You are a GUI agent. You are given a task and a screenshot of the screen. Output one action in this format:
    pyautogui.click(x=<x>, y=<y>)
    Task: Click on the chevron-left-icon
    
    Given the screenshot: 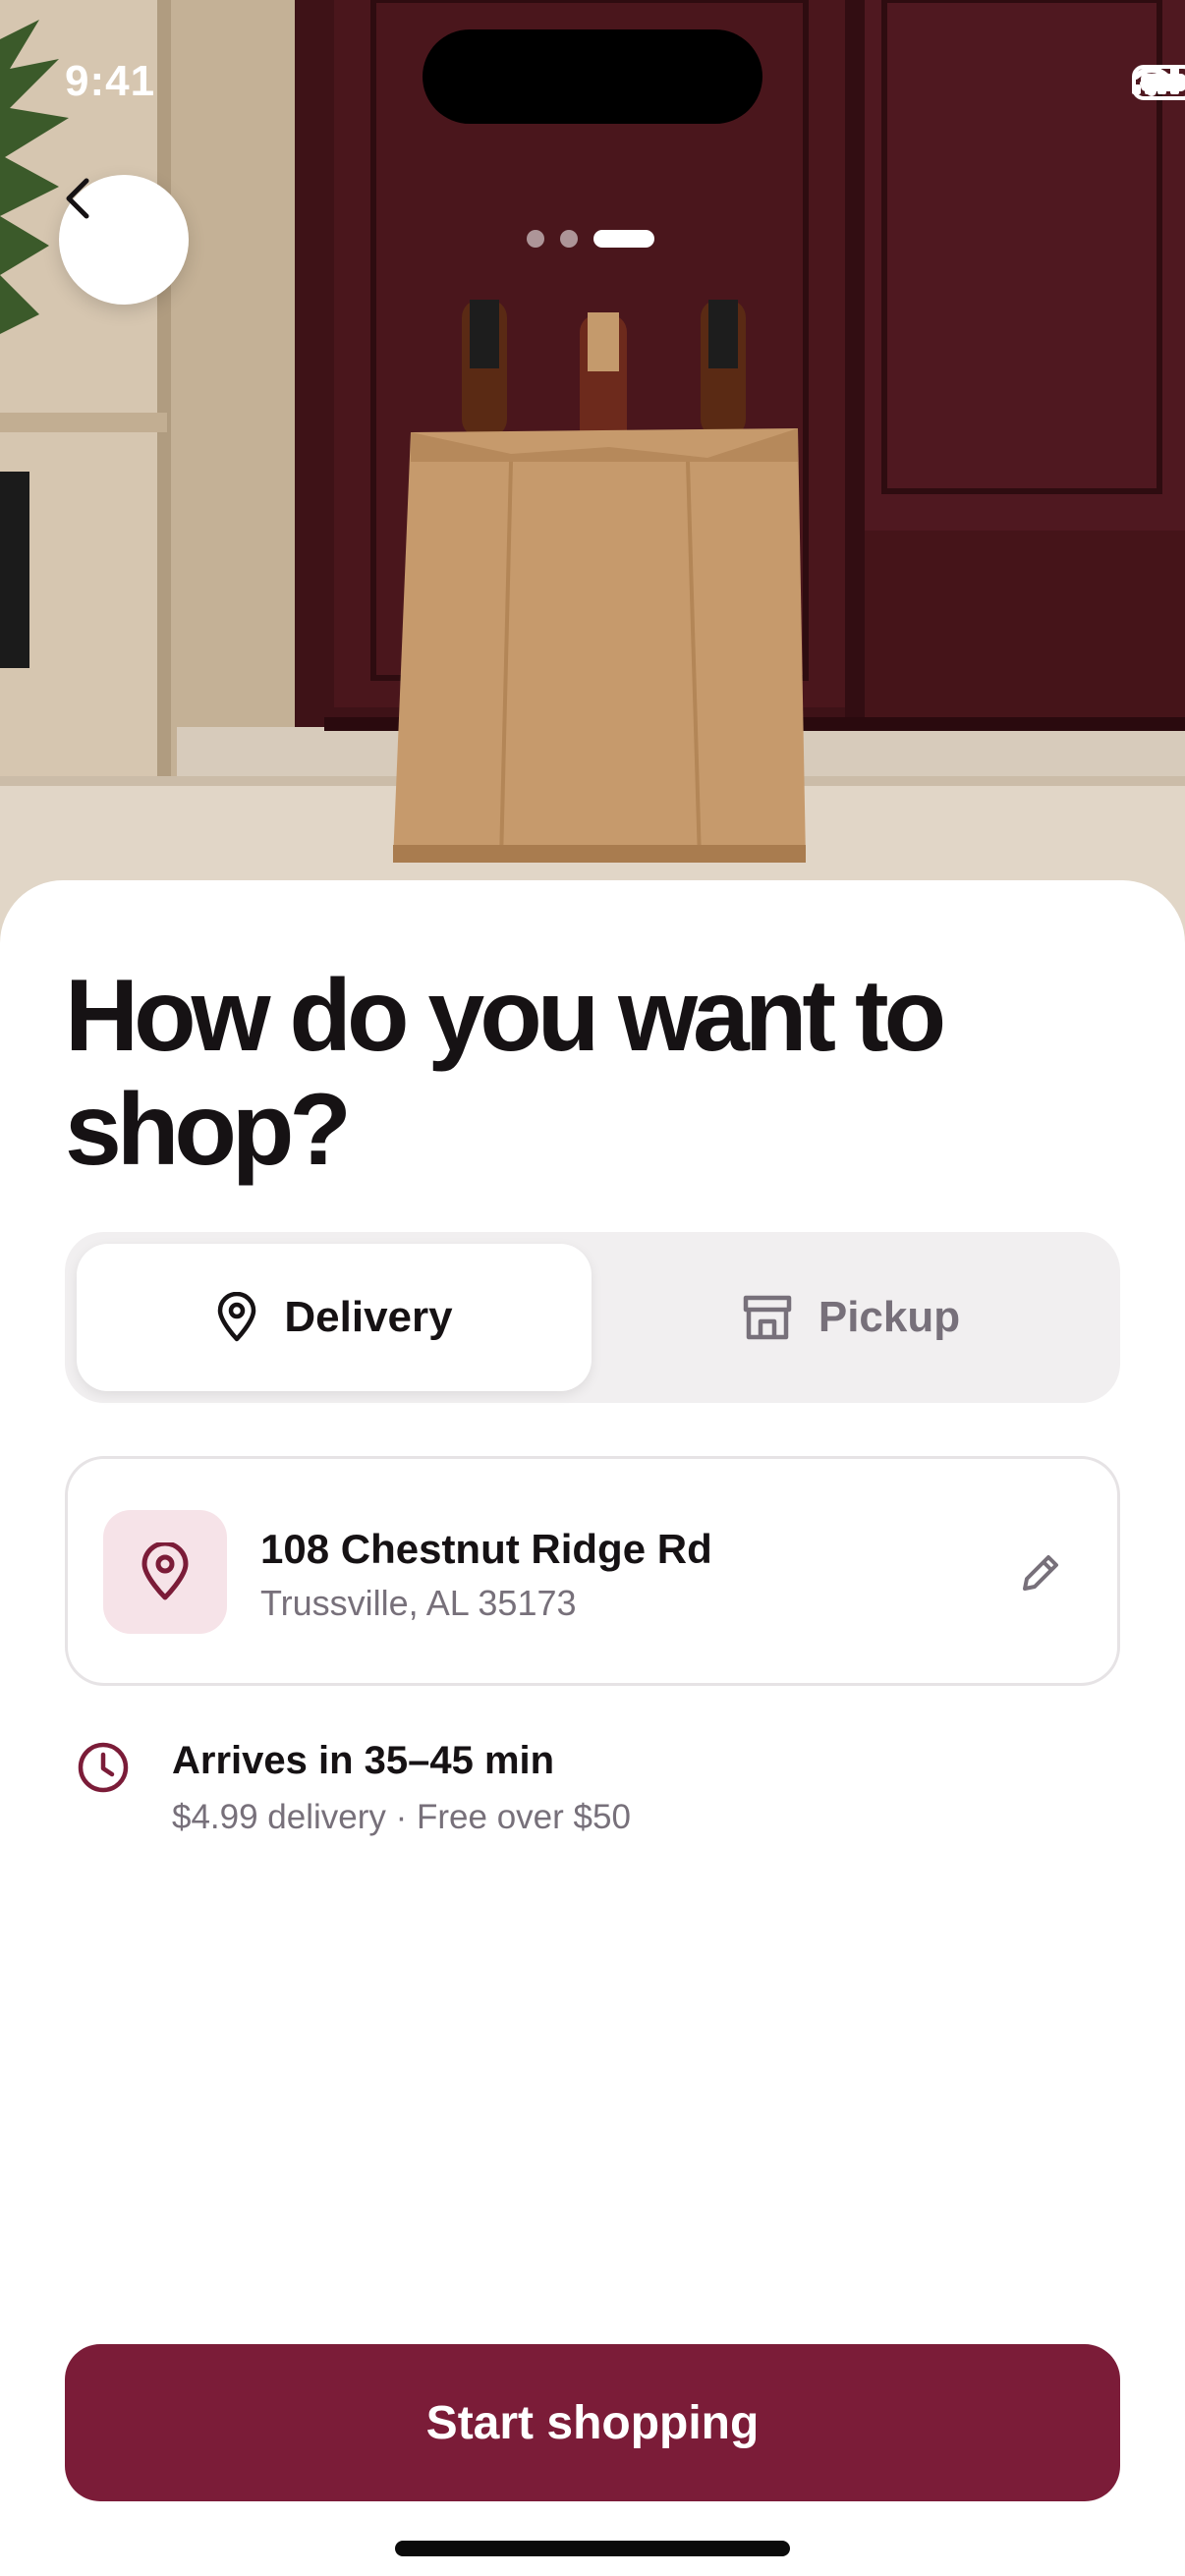 What is the action you would take?
    pyautogui.click(x=77, y=198)
    